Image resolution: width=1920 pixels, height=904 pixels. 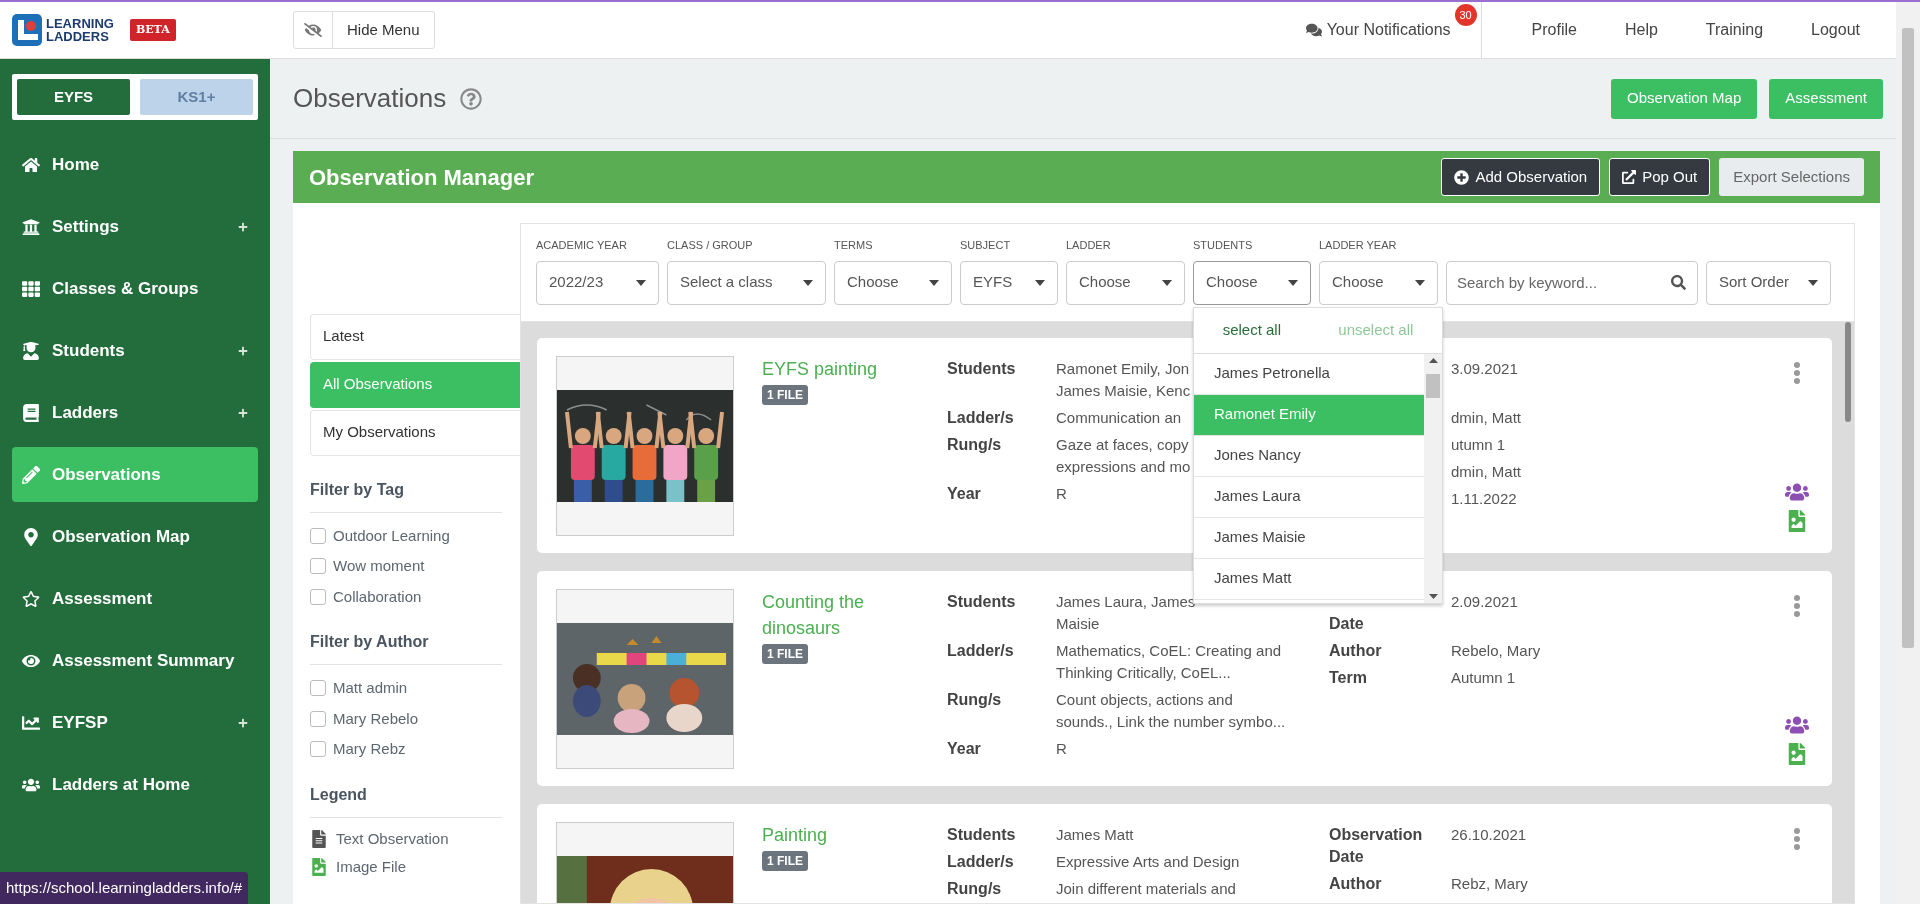 I want to click on field-label: Rung/s, so click(x=975, y=444).